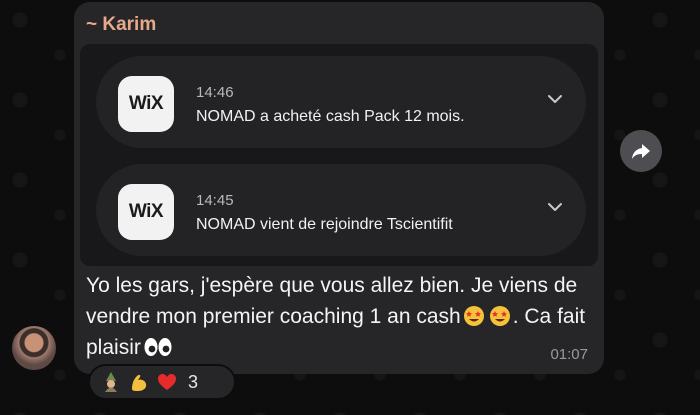 Image resolution: width=700 pixels, height=415 pixels. I want to click on message-timestamp: 01:07, so click(569, 354).